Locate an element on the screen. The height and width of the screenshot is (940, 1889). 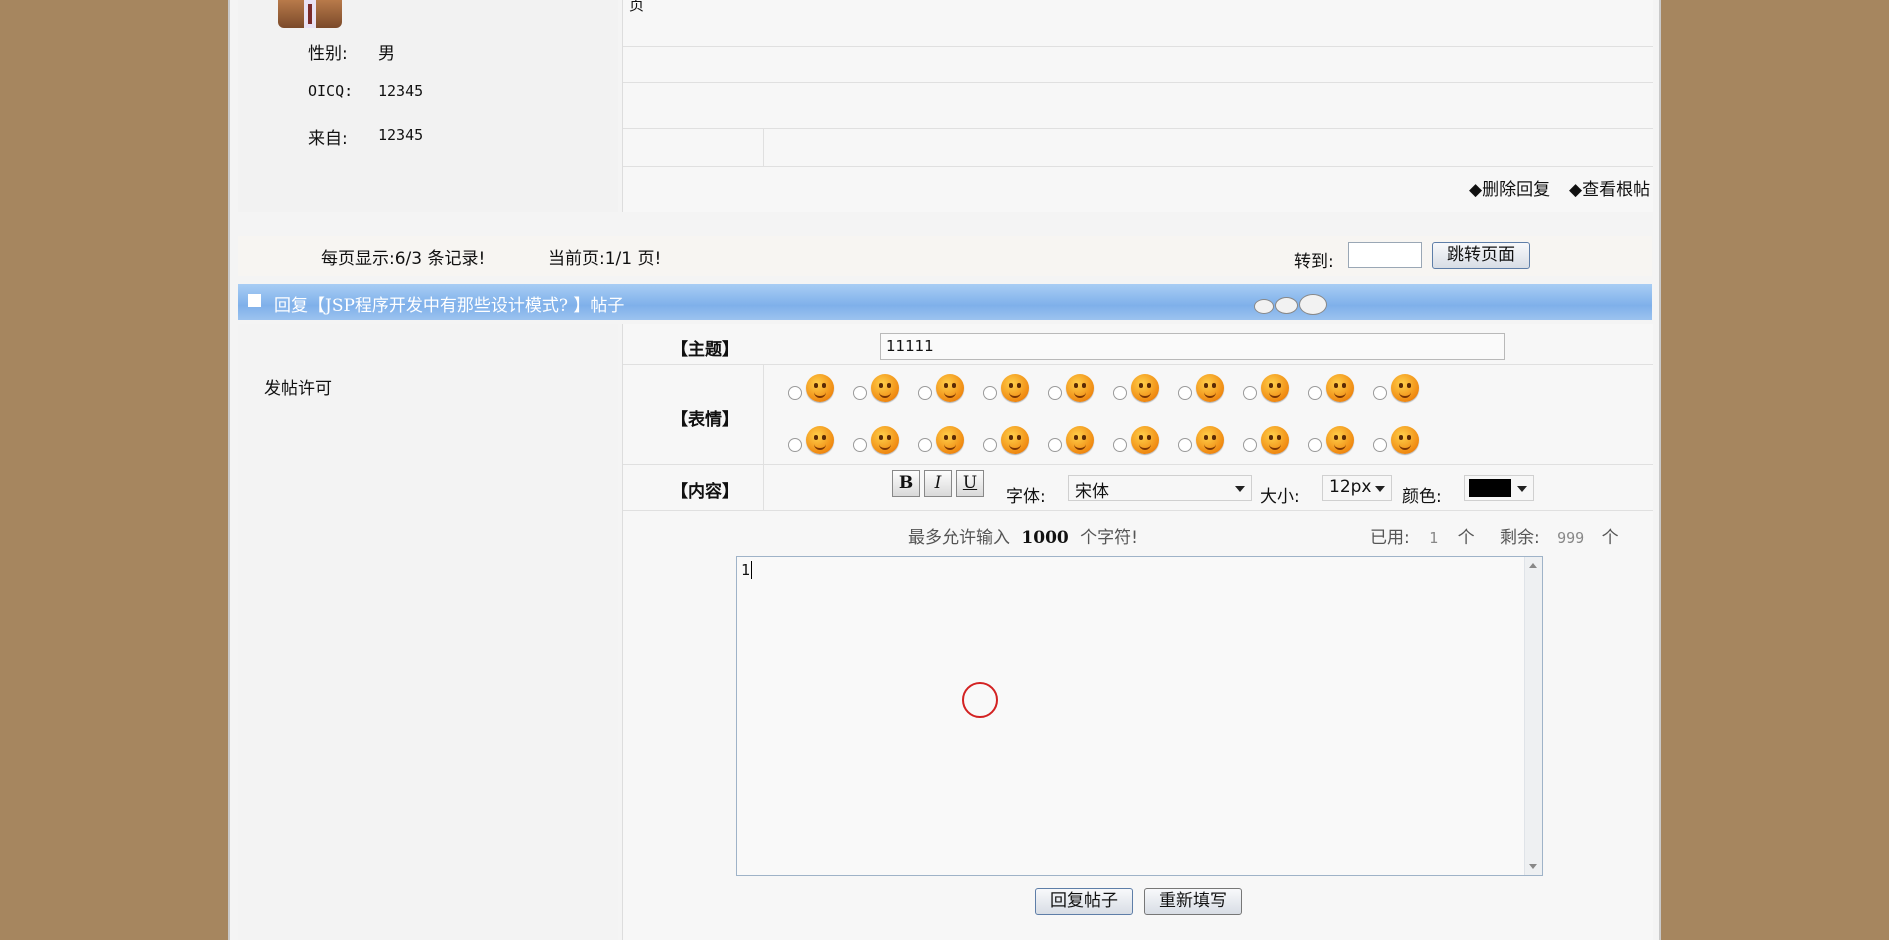
color-swatch is located at coordinates (1490, 488).